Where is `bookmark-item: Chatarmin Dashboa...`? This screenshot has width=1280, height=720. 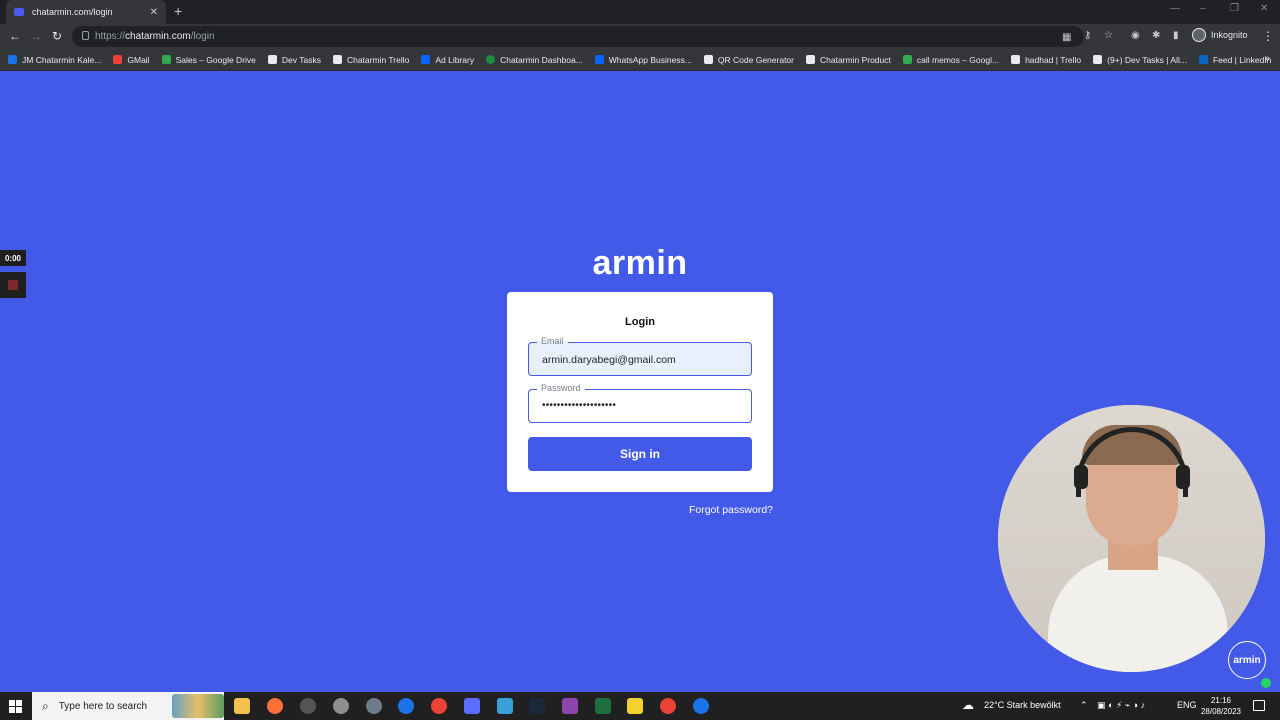 bookmark-item: Chatarmin Dashboa... is located at coordinates (534, 60).